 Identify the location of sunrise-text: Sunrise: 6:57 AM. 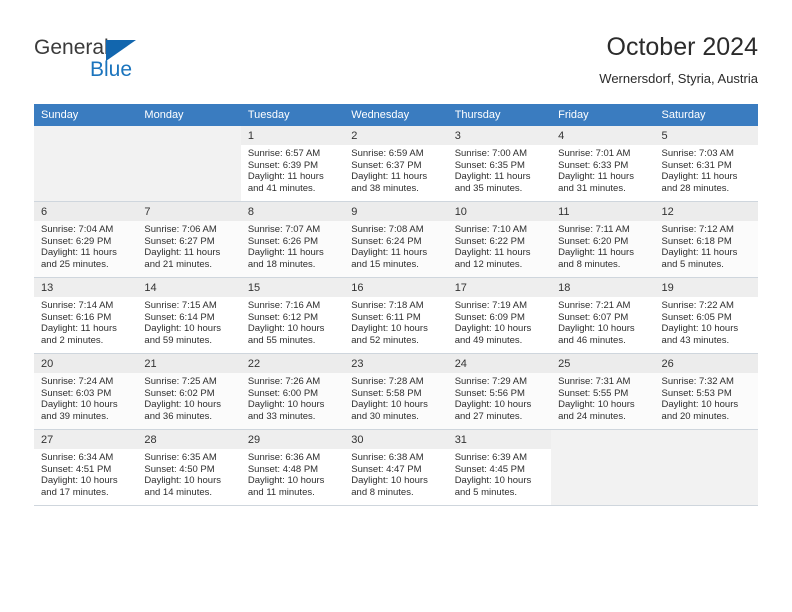
(284, 153).